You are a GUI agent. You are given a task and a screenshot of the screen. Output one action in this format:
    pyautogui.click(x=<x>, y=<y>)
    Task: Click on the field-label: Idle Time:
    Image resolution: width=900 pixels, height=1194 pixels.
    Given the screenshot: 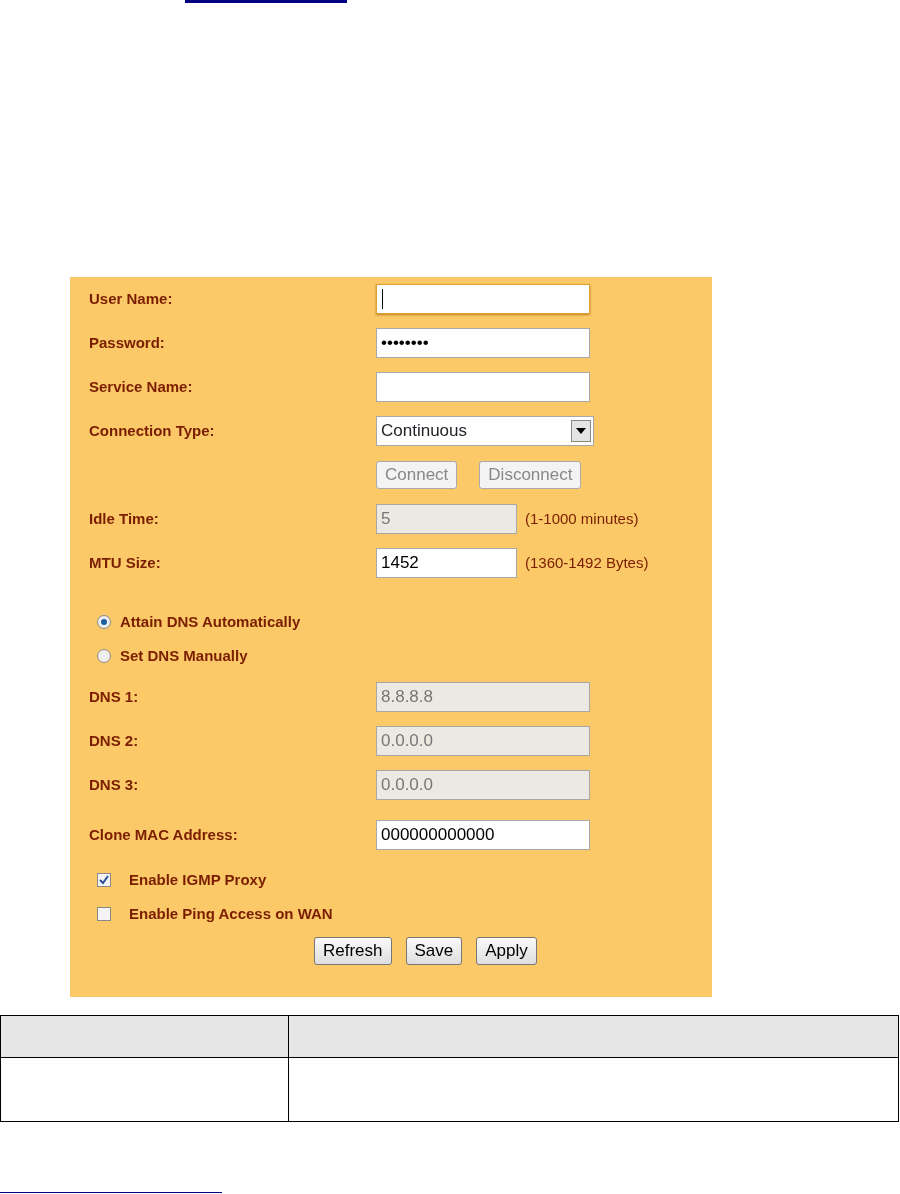 What is the action you would take?
    pyautogui.click(x=124, y=518)
    